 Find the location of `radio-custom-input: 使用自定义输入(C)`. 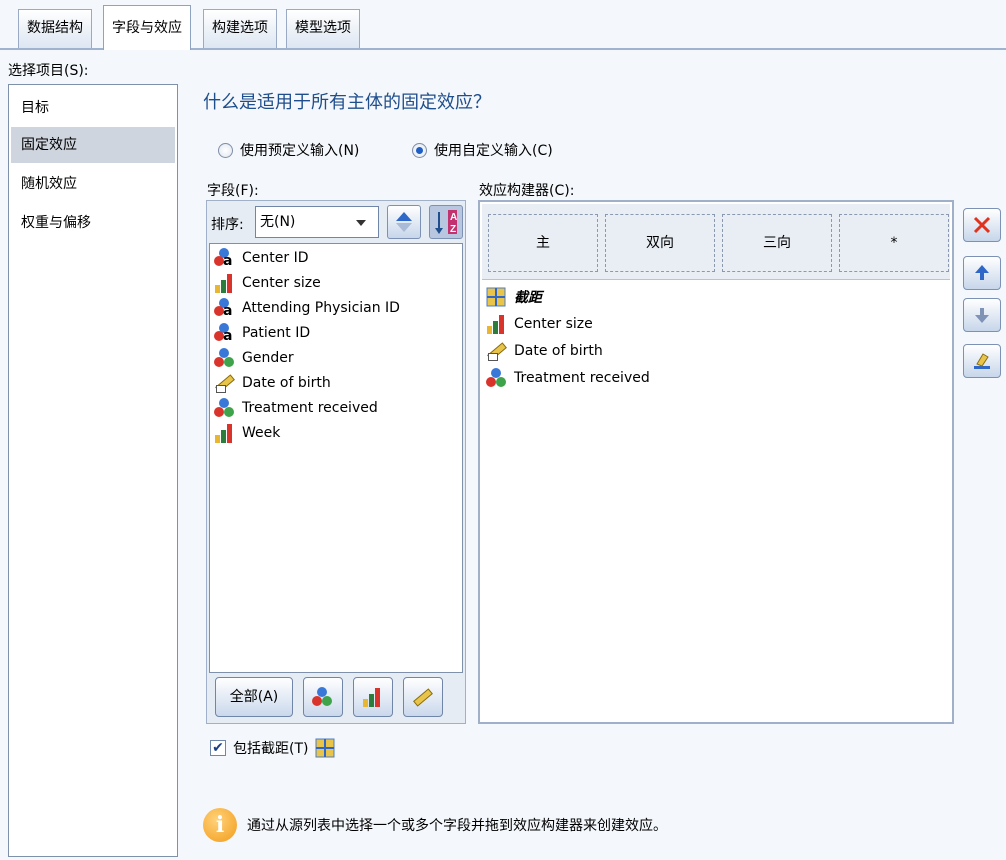

radio-custom-input: 使用自定义输入(C) is located at coordinates (482, 150).